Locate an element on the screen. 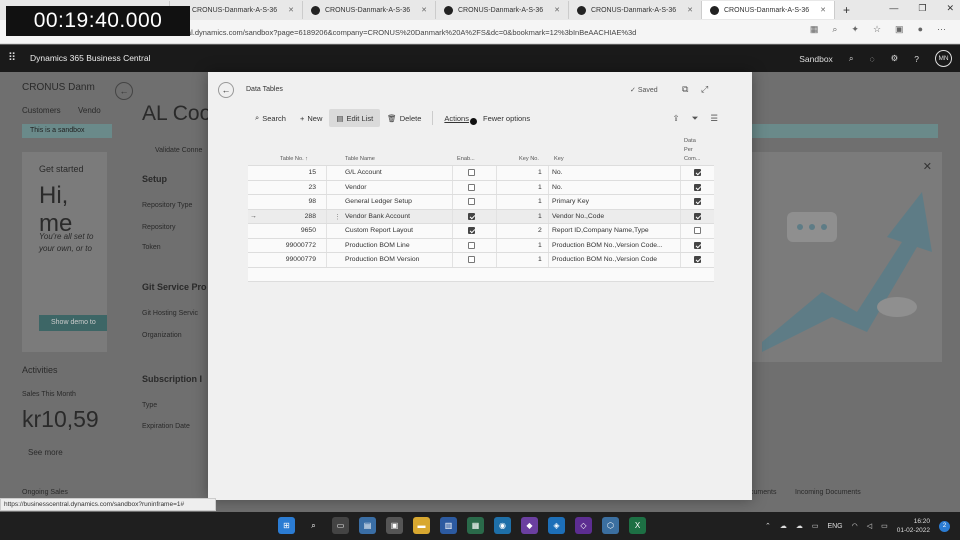 The height and width of the screenshot is (540, 960). expand-icon: ⤢ is located at coordinates (704, 89).